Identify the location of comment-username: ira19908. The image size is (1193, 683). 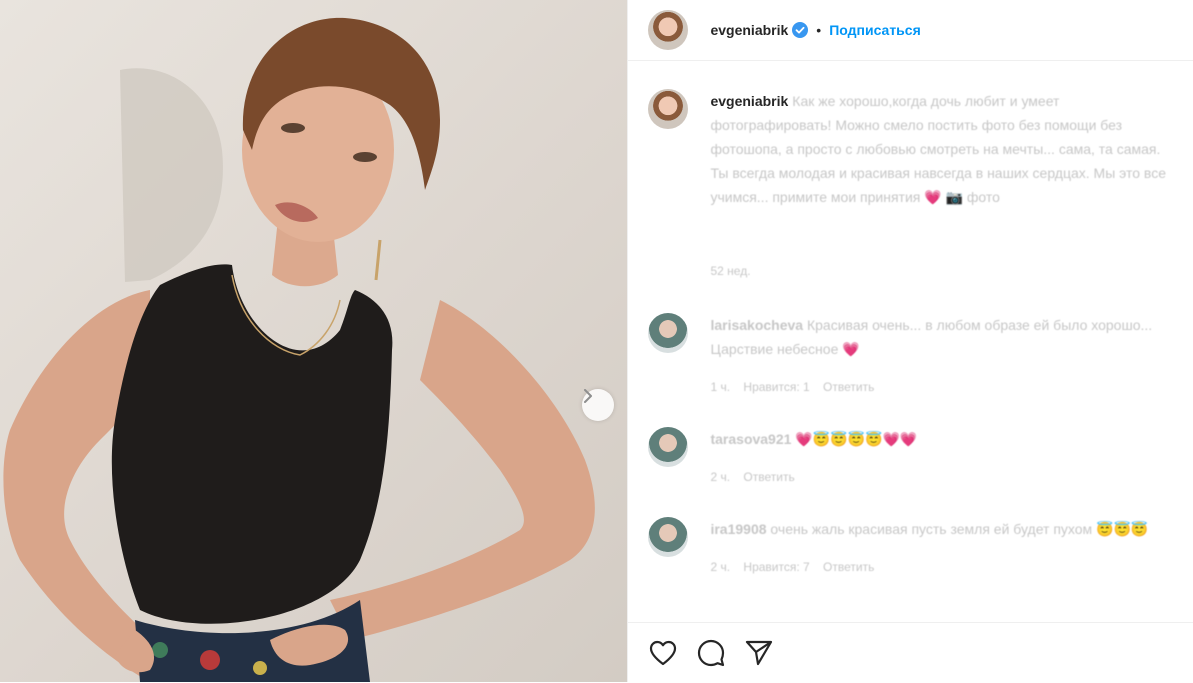
(738, 529).